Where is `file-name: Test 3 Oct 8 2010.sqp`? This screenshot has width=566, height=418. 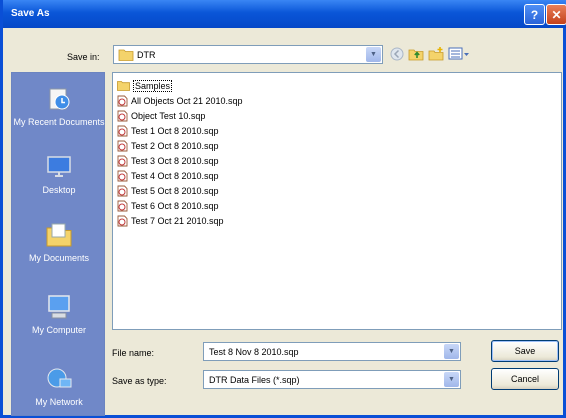
file-name: Test 3 Oct 8 2010.sqp is located at coordinates (175, 160).